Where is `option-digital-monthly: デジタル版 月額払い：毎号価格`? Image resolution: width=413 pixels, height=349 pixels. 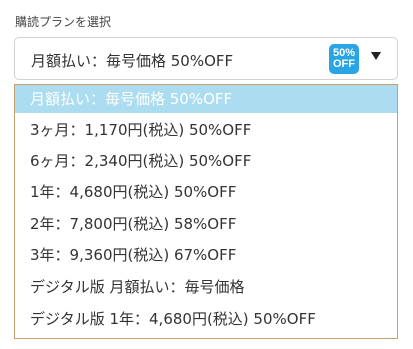 option-digital-monthly: デジタル版 月額払い：毎号価格 is located at coordinates (206, 287).